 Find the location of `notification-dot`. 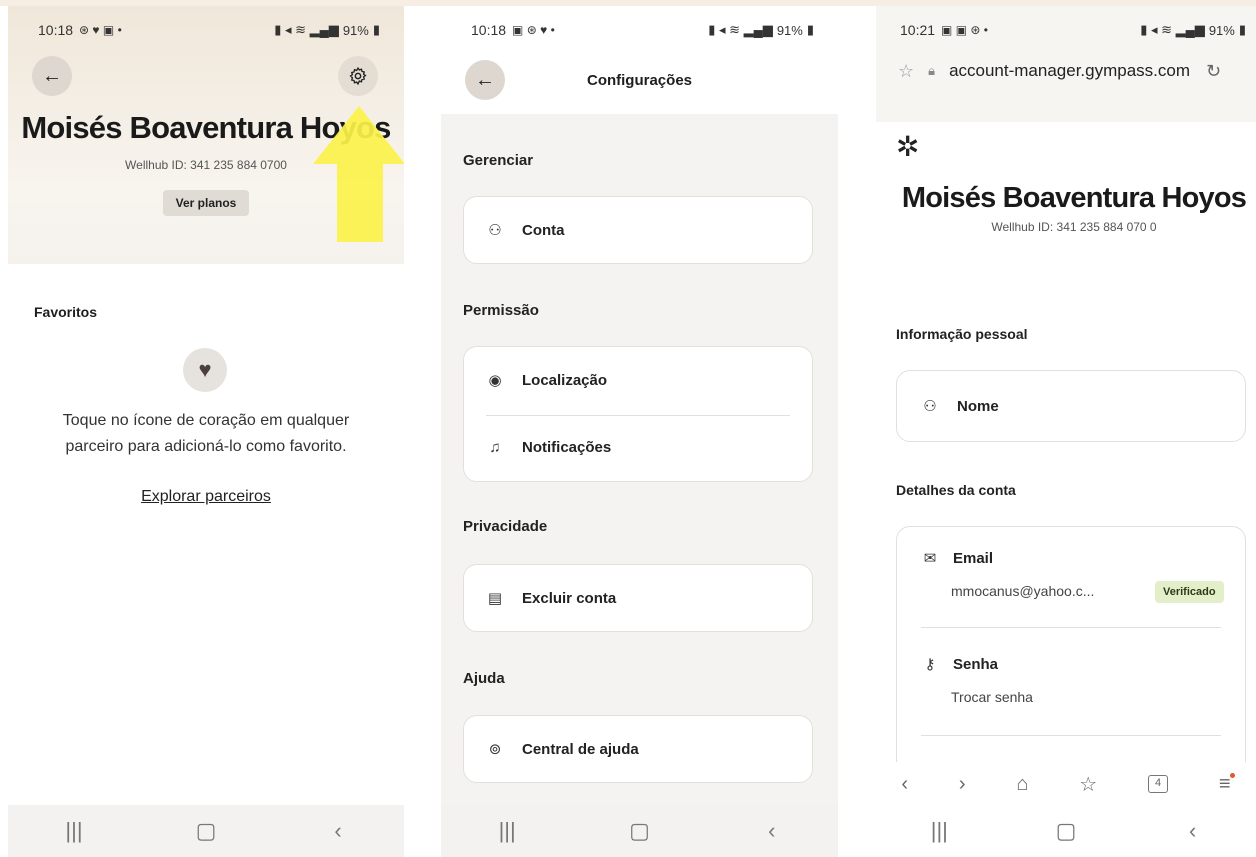

notification-dot is located at coordinates (1232, 775).